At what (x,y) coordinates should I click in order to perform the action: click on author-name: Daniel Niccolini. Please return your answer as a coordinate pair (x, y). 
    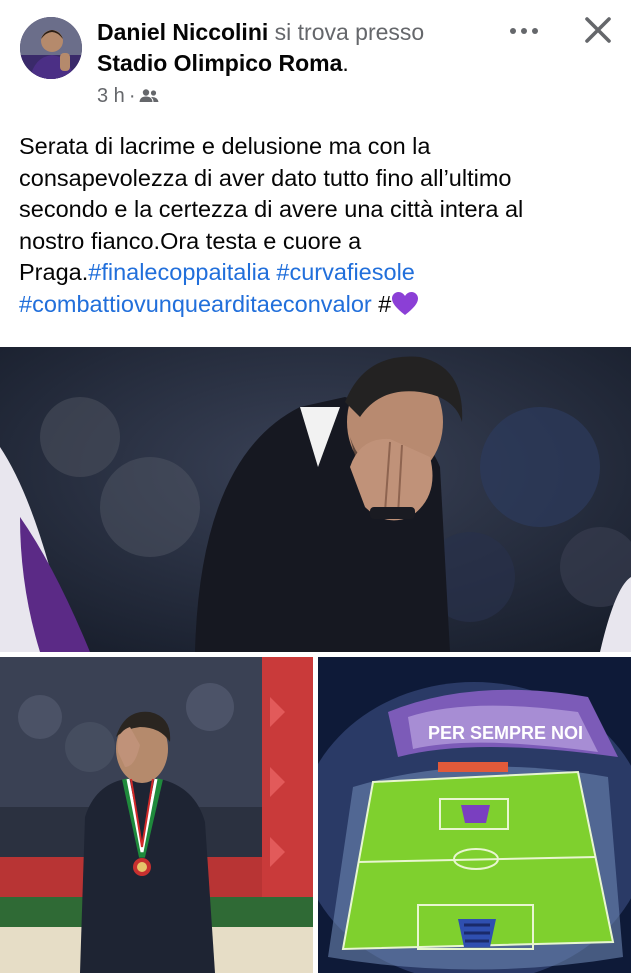
    Looking at the image, I should click on (182, 32).